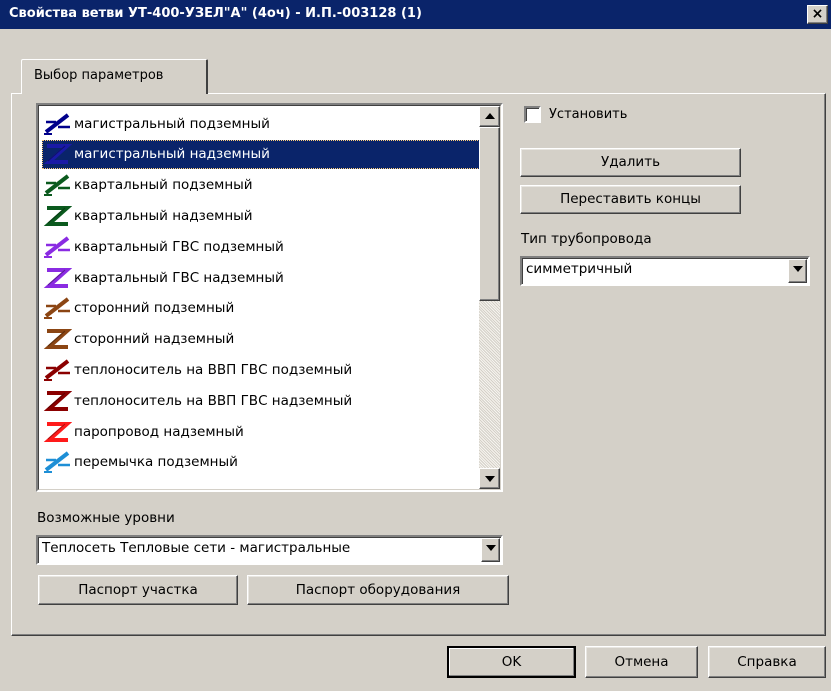 This screenshot has height=691, width=831. What do you see at coordinates (630, 199) in the screenshot?
I see `swap-ends-button: Переставить концы` at bounding box center [630, 199].